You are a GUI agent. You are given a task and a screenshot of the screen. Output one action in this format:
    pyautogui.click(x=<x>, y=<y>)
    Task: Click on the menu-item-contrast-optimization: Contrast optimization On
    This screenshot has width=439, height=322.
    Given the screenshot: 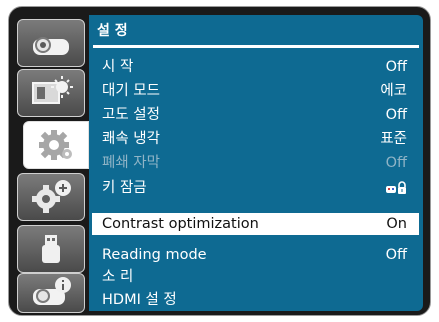 What is the action you would take?
    pyautogui.click(x=255, y=224)
    